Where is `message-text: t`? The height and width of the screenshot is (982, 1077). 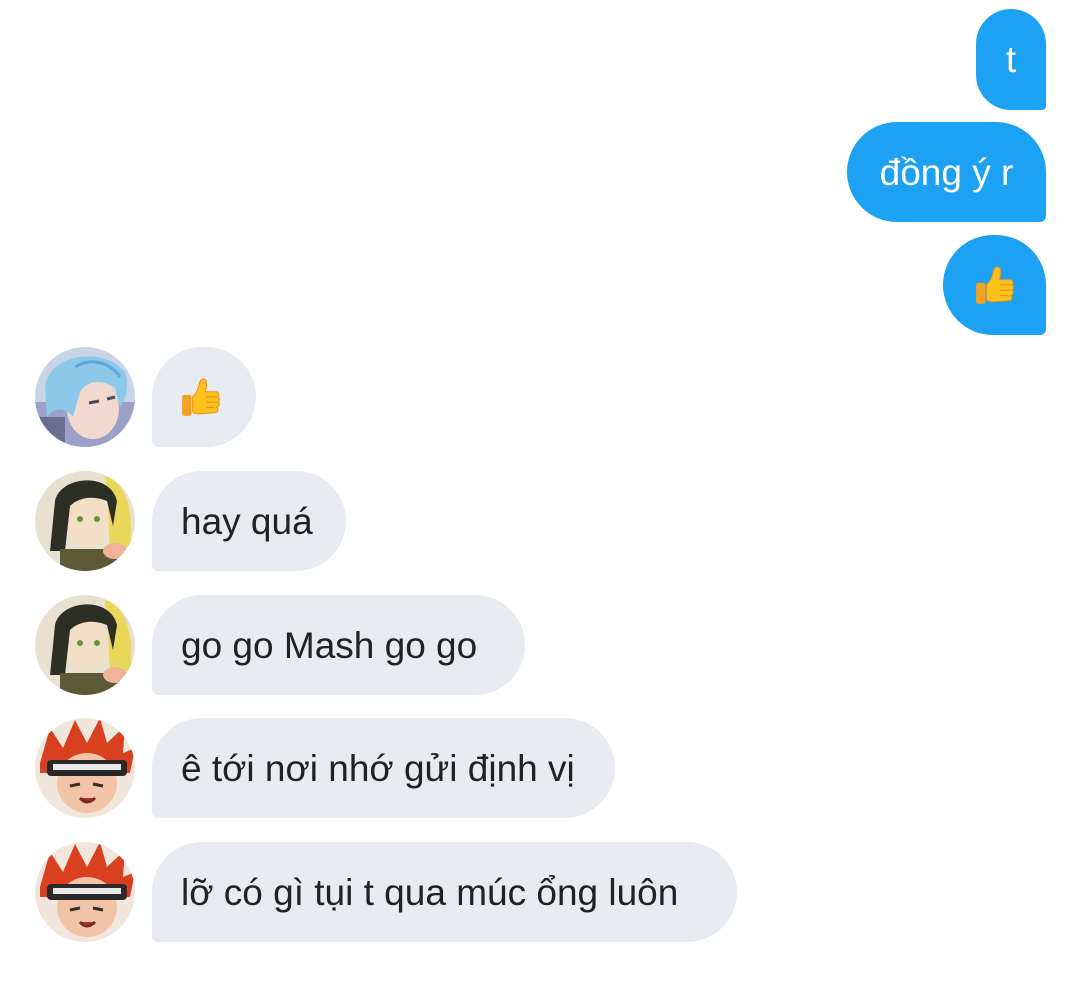 message-text: t is located at coordinates (1011, 59).